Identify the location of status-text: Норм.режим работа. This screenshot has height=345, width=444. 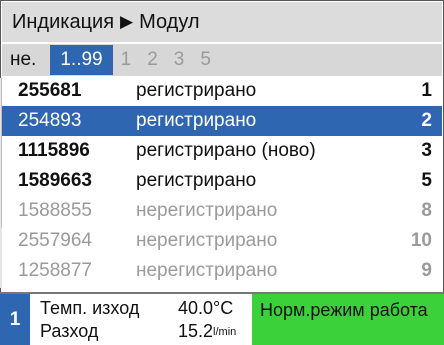
(344, 310).